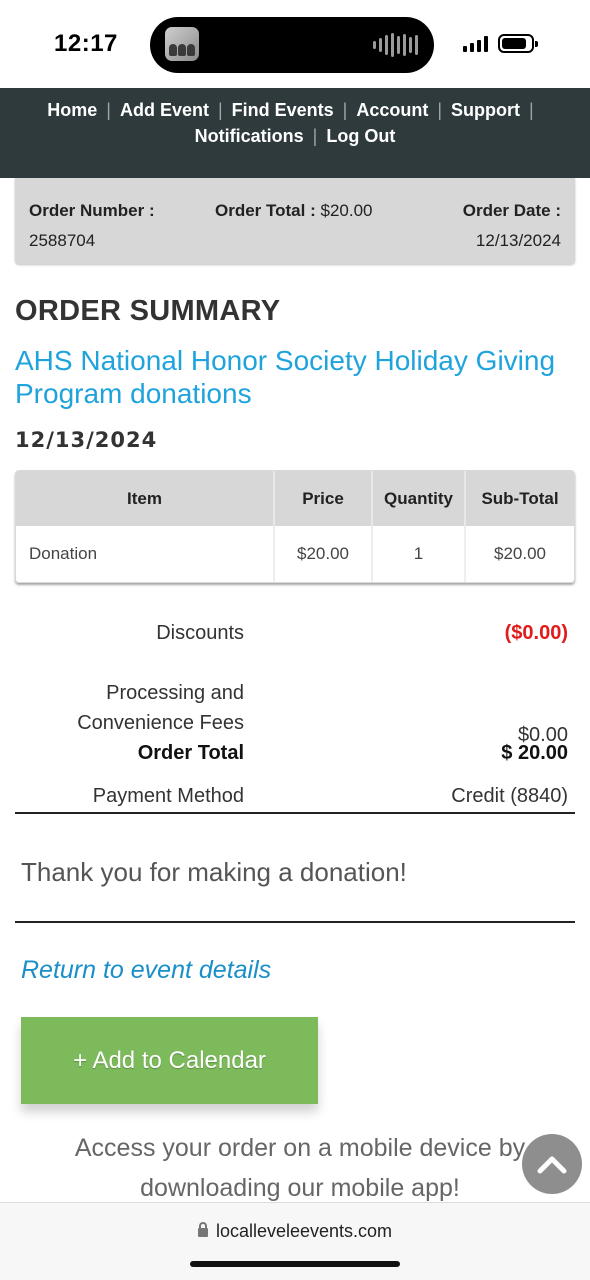 This screenshot has height=1280, width=590. I want to click on audio-waveform-icon, so click(395, 45).